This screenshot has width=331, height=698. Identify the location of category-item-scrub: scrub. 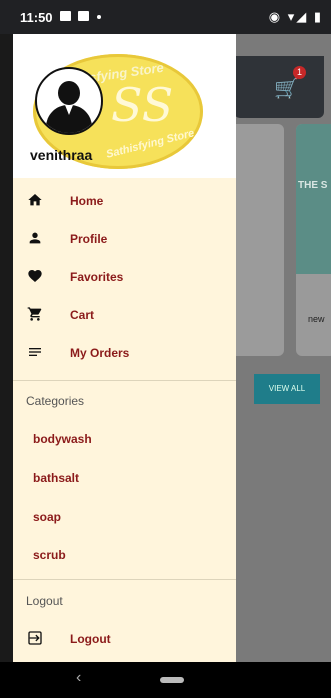
(49, 555).